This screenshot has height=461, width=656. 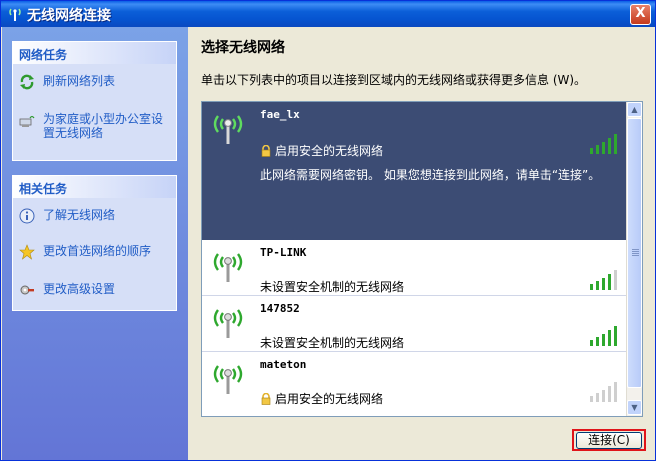 What do you see at coordinates (634, 109) in the screenshot?
I see `scroll-up-button: ▲` at bounding box center [634, 109].